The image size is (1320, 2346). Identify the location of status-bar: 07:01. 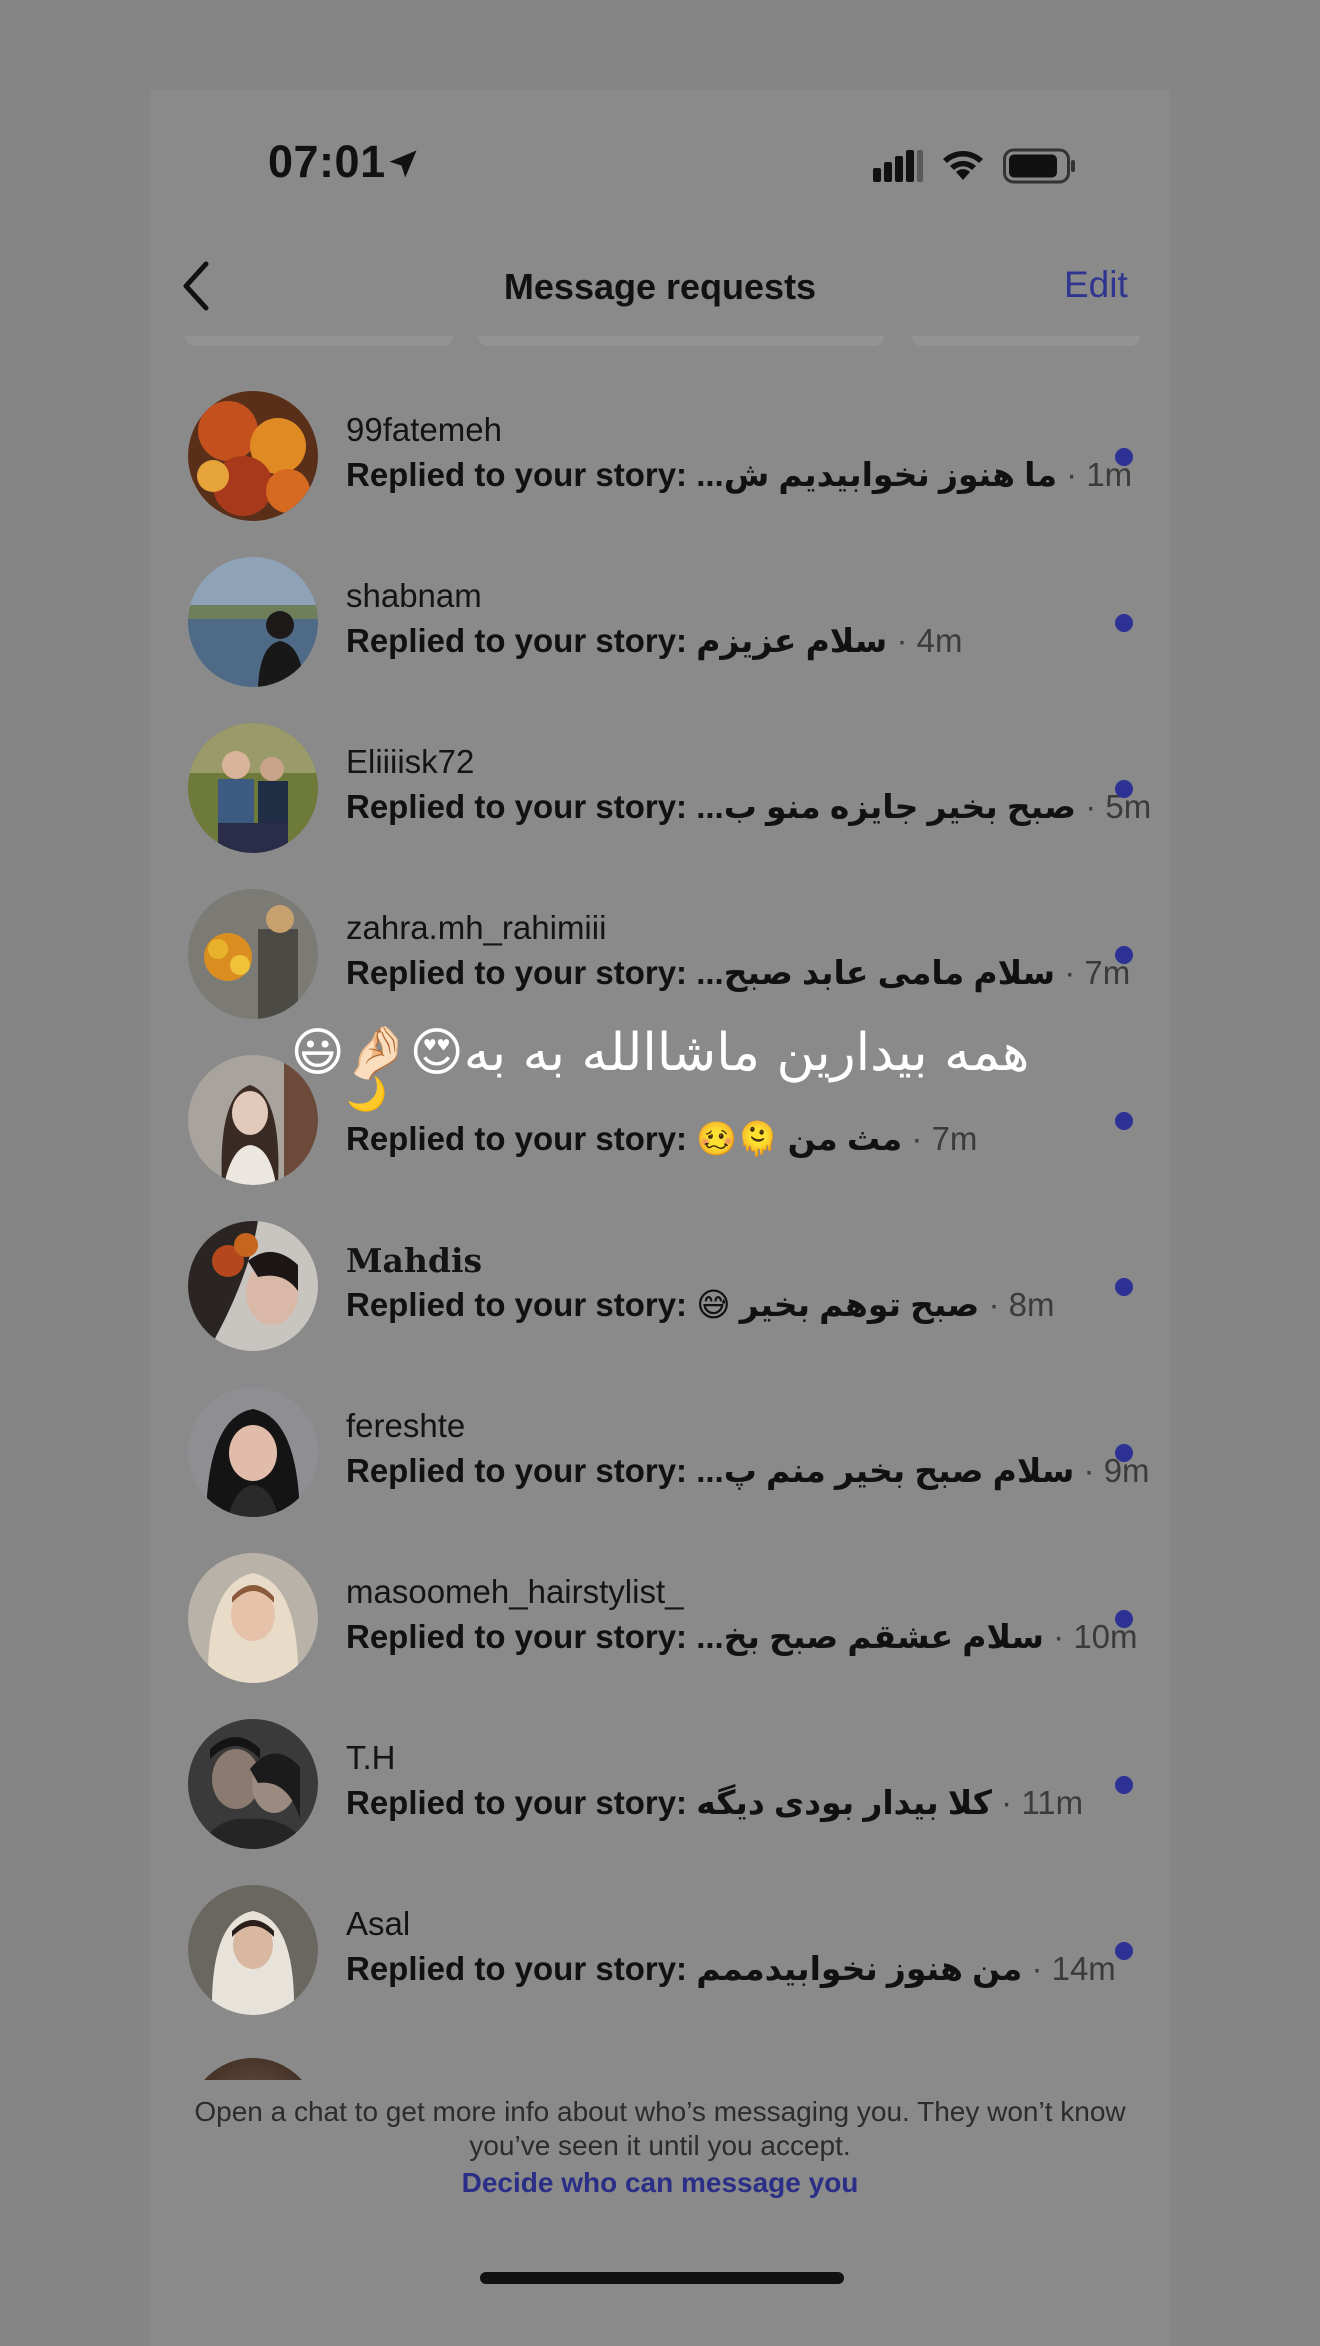
(660, 93).